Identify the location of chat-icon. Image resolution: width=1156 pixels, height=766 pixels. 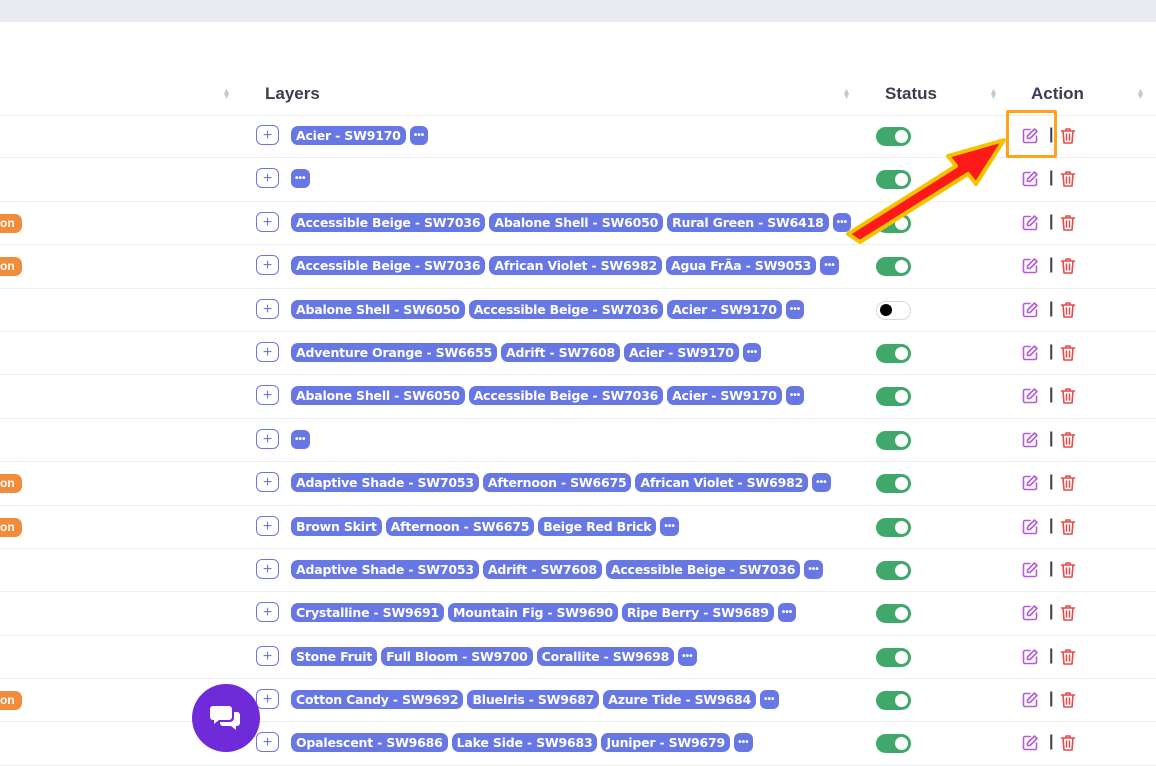
(225, 718).